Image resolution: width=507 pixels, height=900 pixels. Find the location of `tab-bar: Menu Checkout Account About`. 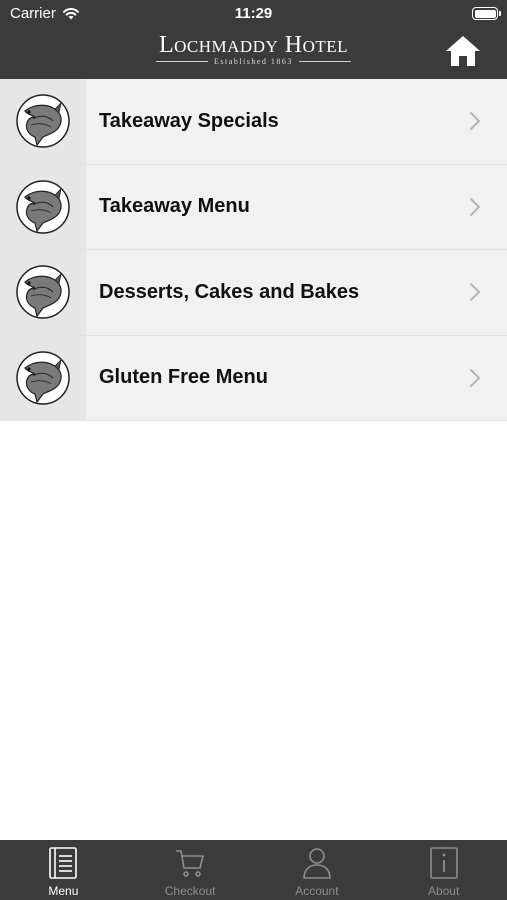

tab-bar: Menu Checkout Account About is located at coordinates (253, 870).